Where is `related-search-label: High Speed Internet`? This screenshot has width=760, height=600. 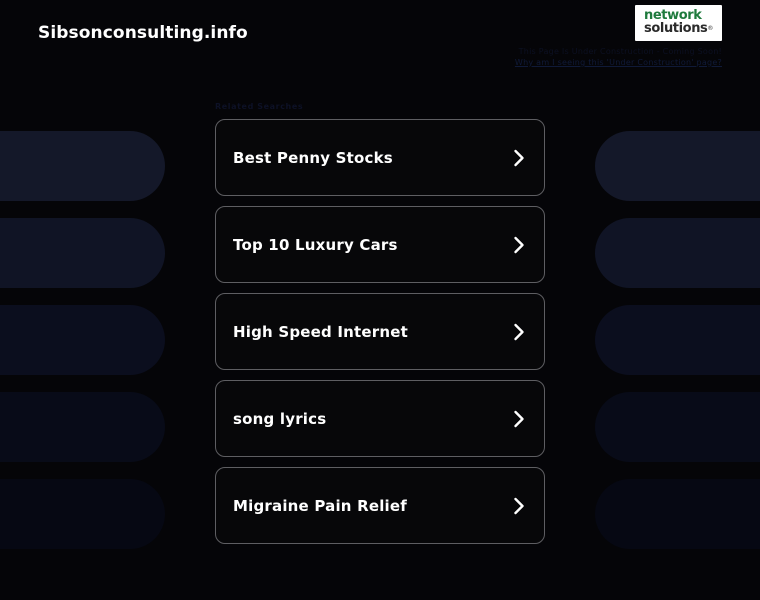 related-search-label: High Speed Internet is located at coordinates (321, 331).